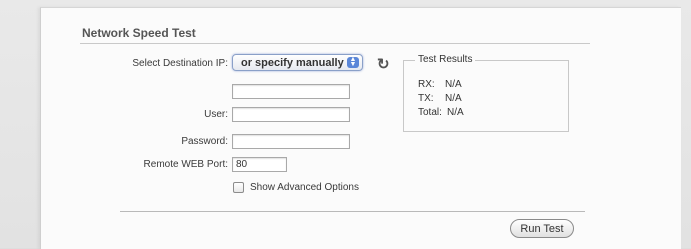  What do you see at coordinates (455, 112) in the screenshot?
I see `total-value: N/A` at bounding box center [455, 112].